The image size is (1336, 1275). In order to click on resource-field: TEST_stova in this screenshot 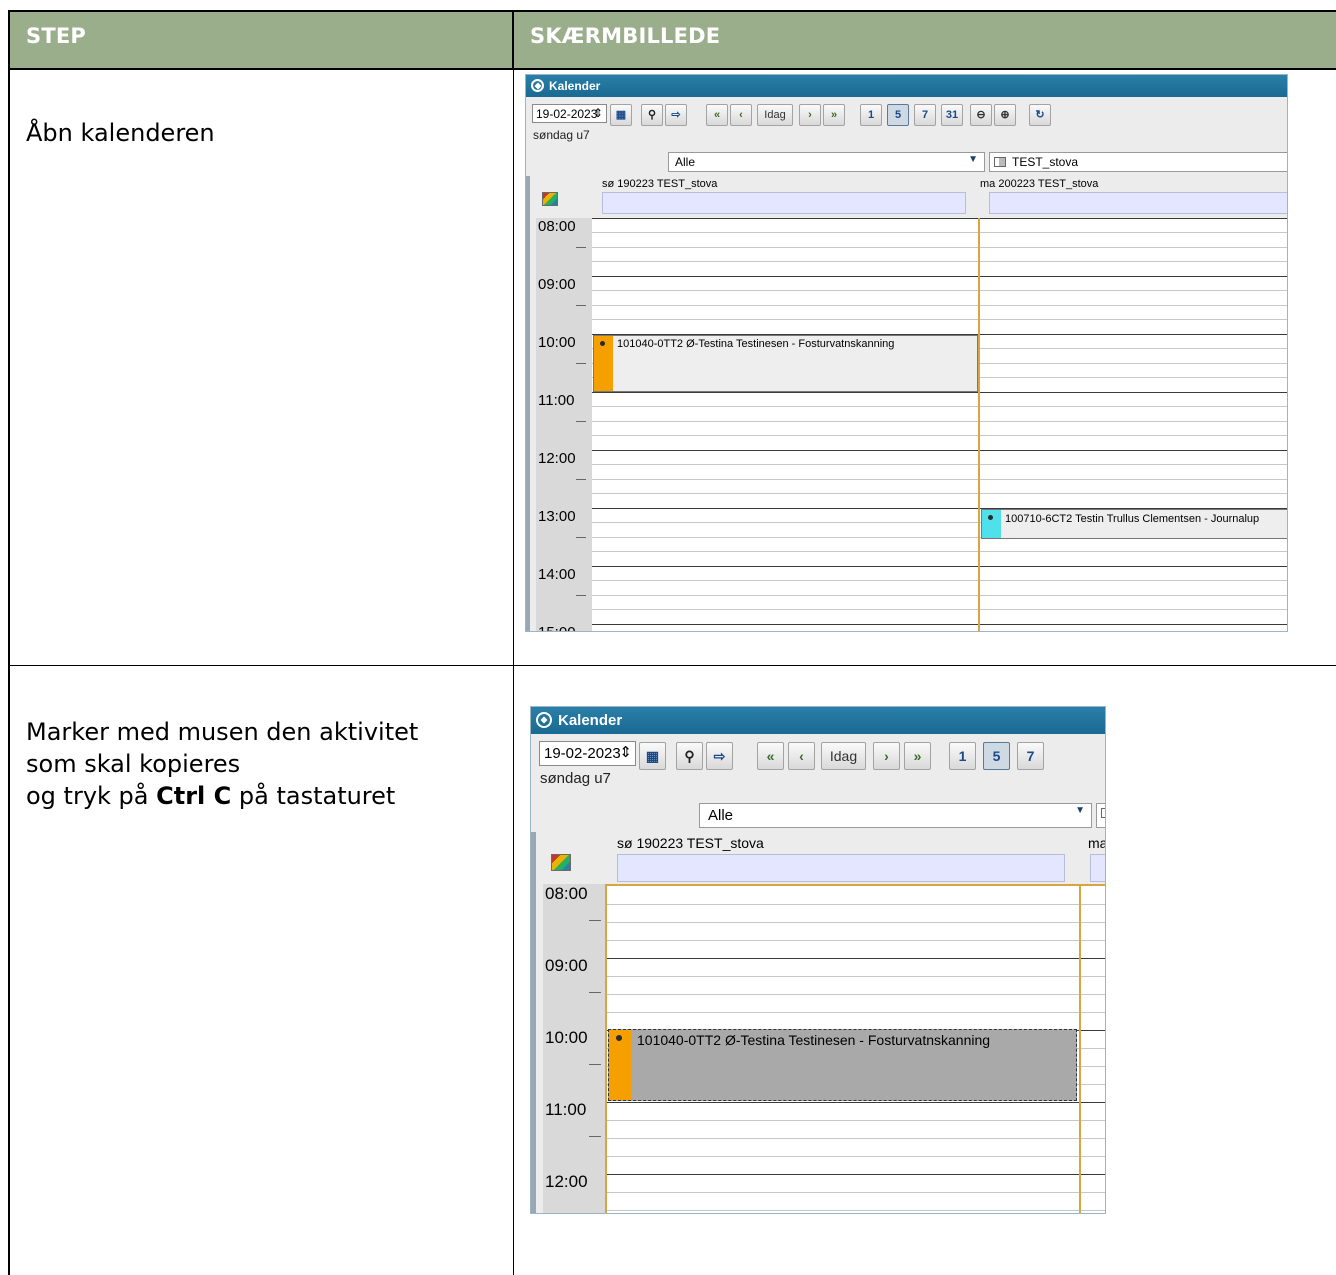, I will do `click(1138, 162)`.